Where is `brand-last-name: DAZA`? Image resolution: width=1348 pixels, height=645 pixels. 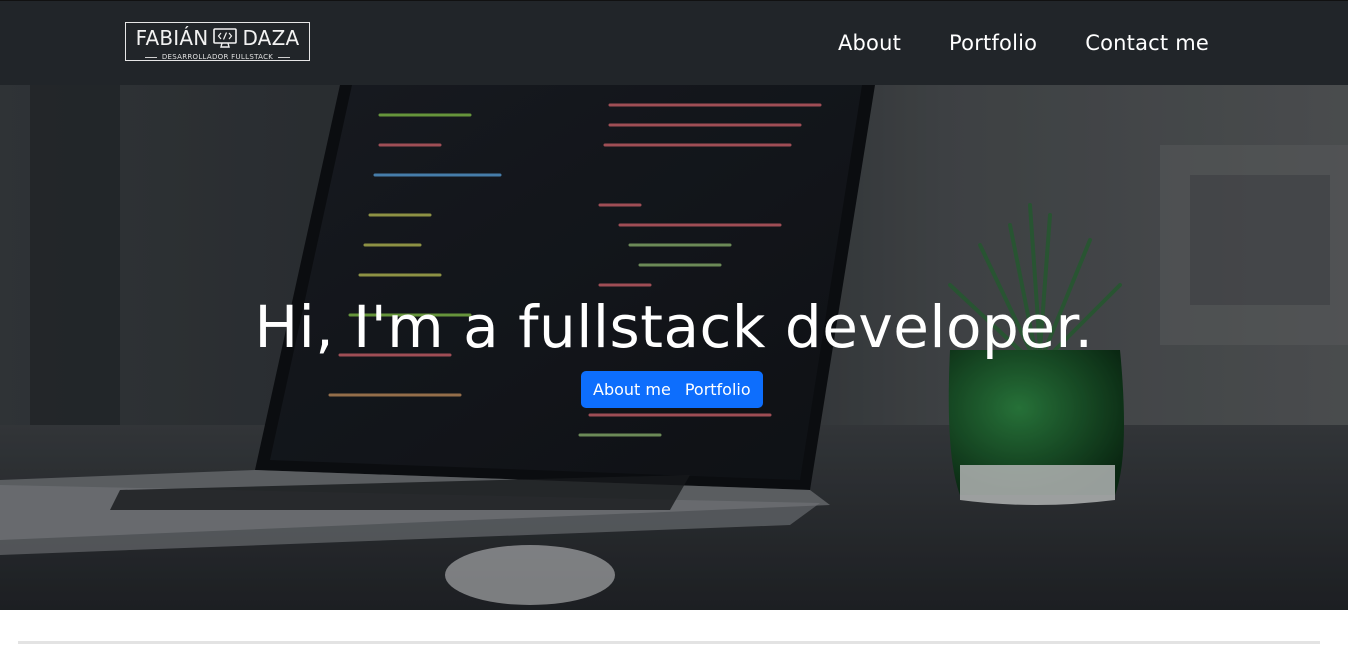
brand-last-name: DAZA is located at coordinates (271, 38).